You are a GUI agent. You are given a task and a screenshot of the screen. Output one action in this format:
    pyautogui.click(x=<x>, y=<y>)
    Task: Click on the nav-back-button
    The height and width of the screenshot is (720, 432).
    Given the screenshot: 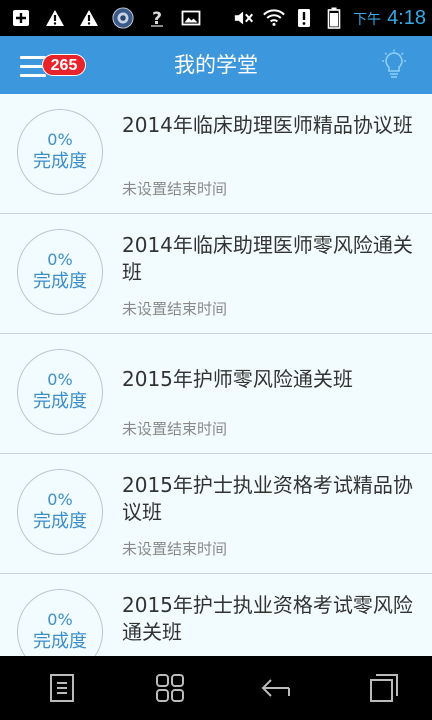 What is the action you would take?
    pyautogui.click(x=276, y=688)
    